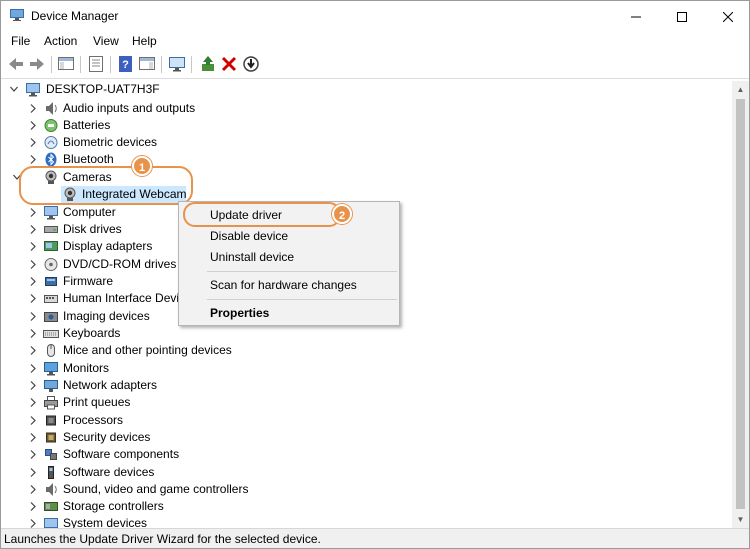 The image size is (750, 549). Describe the element at coordinates (151, 385) in the screenshot. I see `tree-item-network: Network adapters` at that location.